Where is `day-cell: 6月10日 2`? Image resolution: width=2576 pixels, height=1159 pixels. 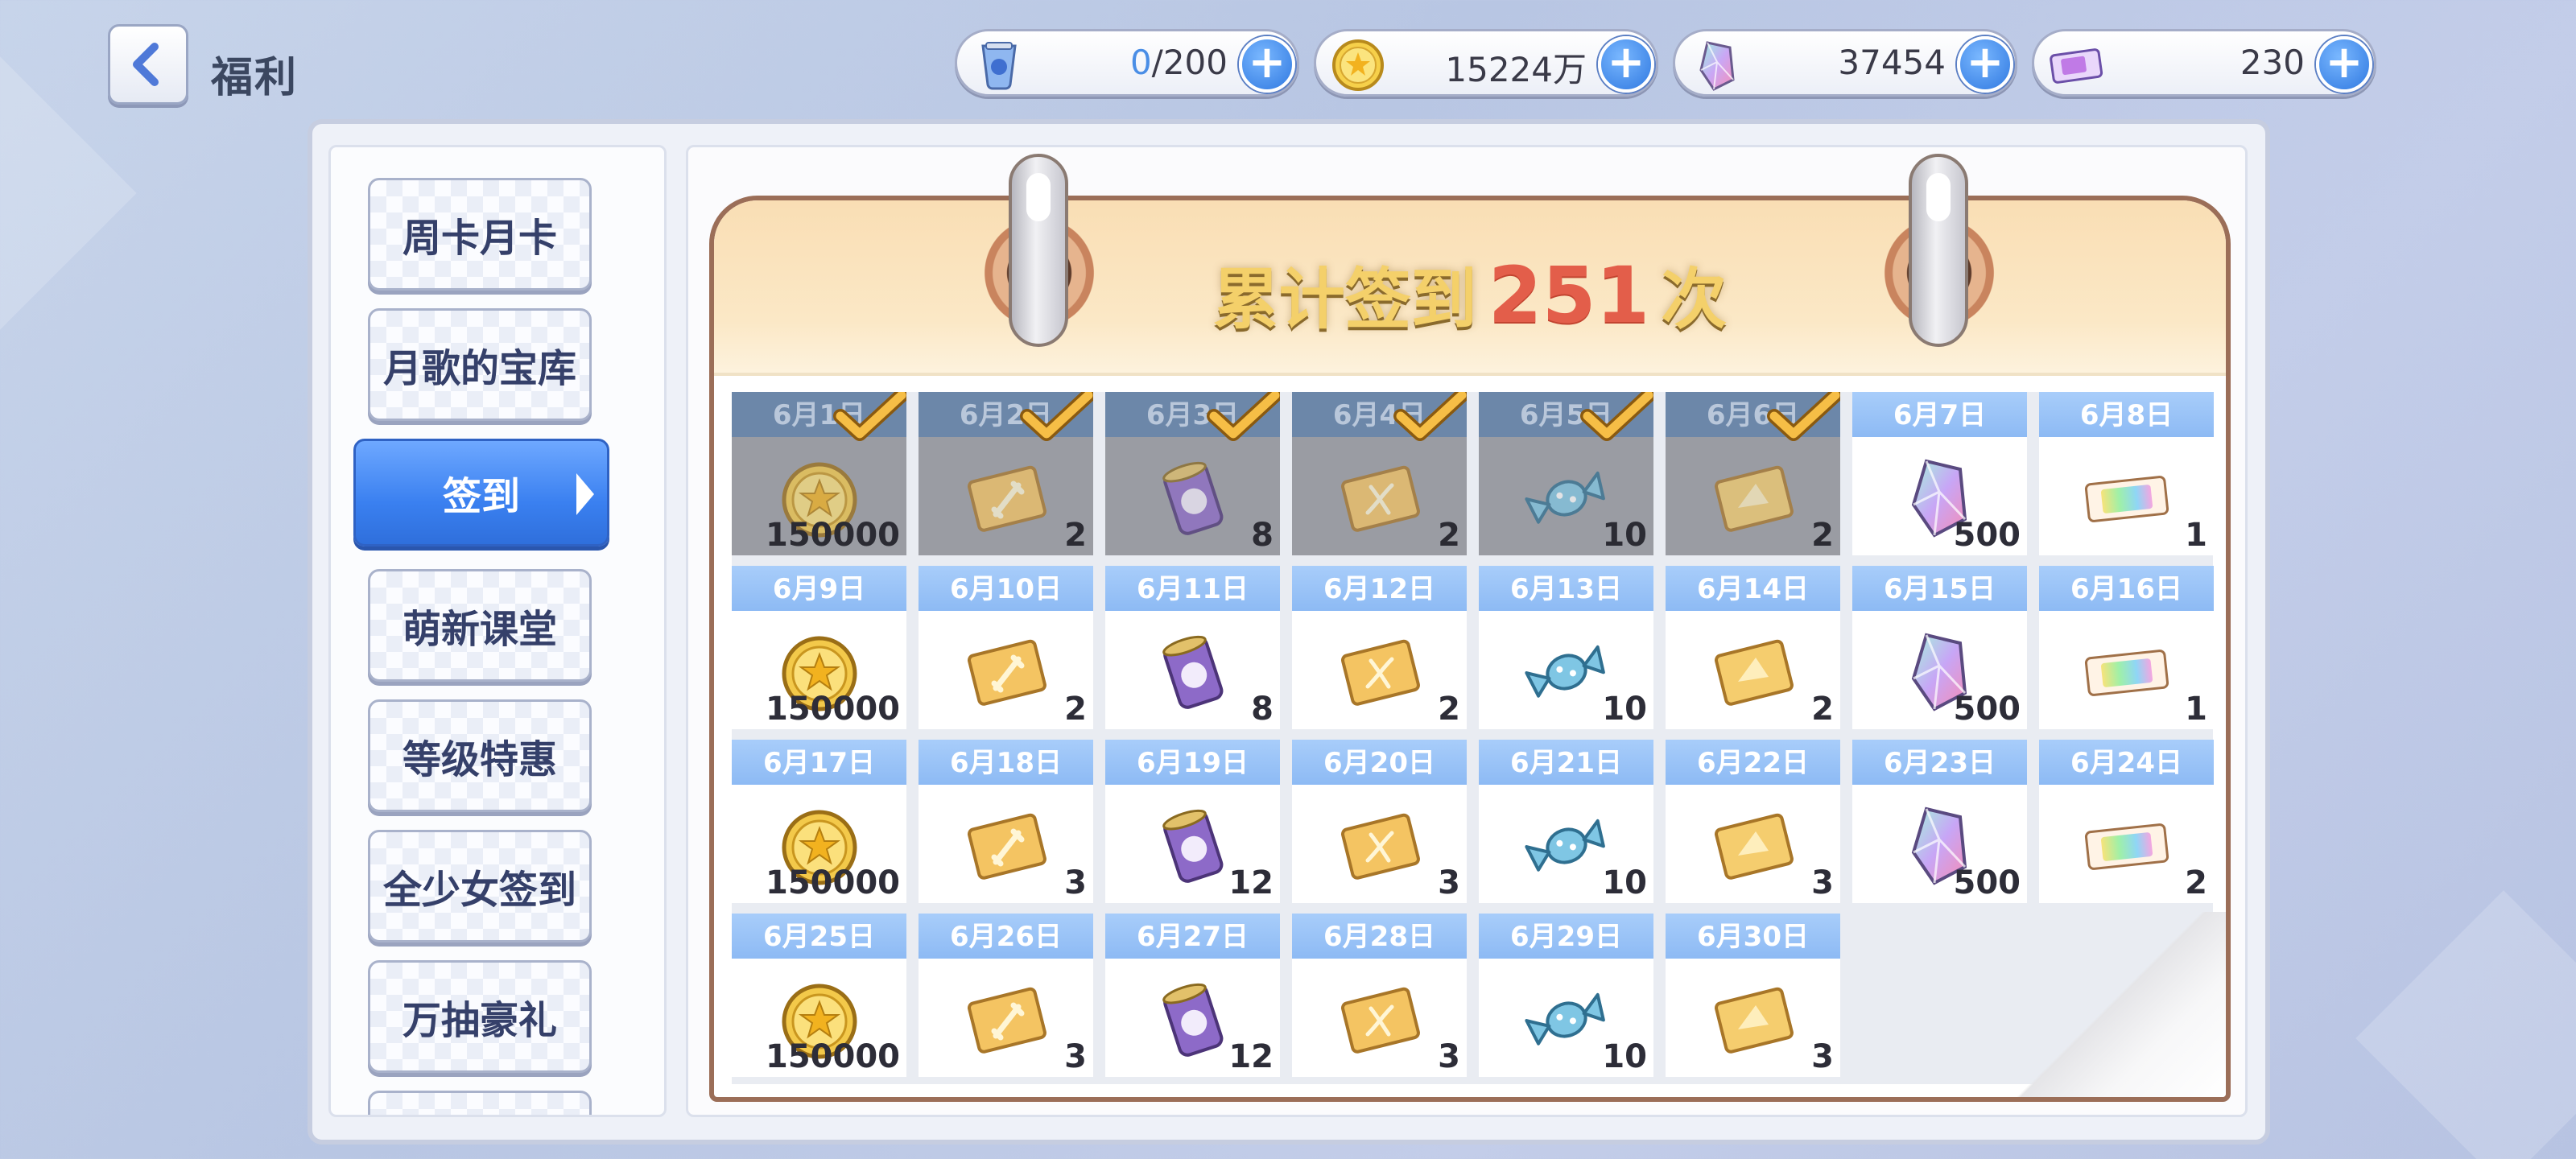
day-cell: 6月10日 2 is located at coordinates (1006, 647).